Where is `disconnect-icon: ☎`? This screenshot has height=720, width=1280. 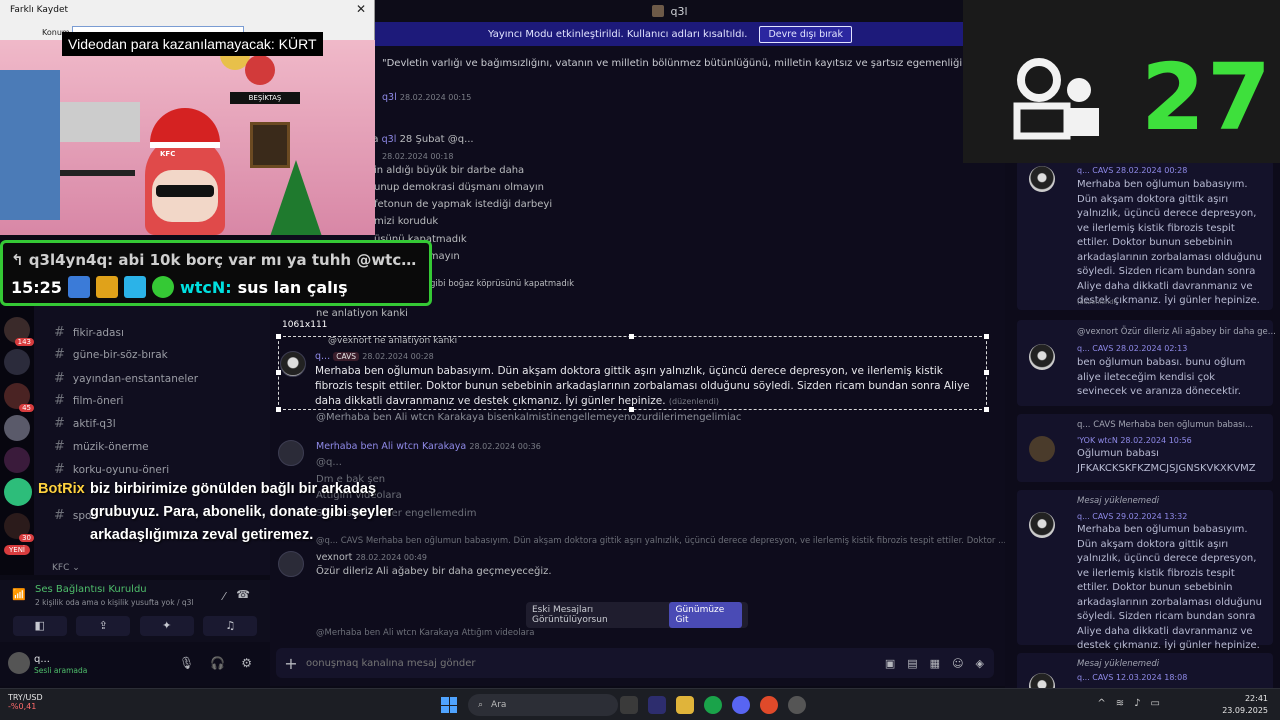 disconnect-icon: ☎ is located at coordinates (243, 594).